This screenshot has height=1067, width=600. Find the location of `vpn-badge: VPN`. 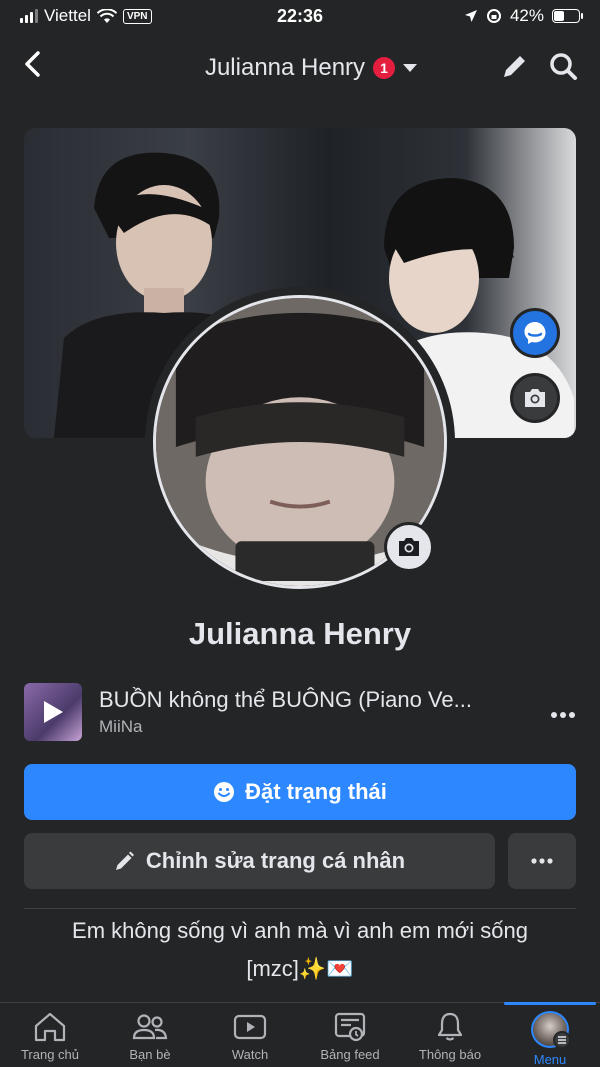

vpn-badge: VPN is located at coordinates (137, 16).